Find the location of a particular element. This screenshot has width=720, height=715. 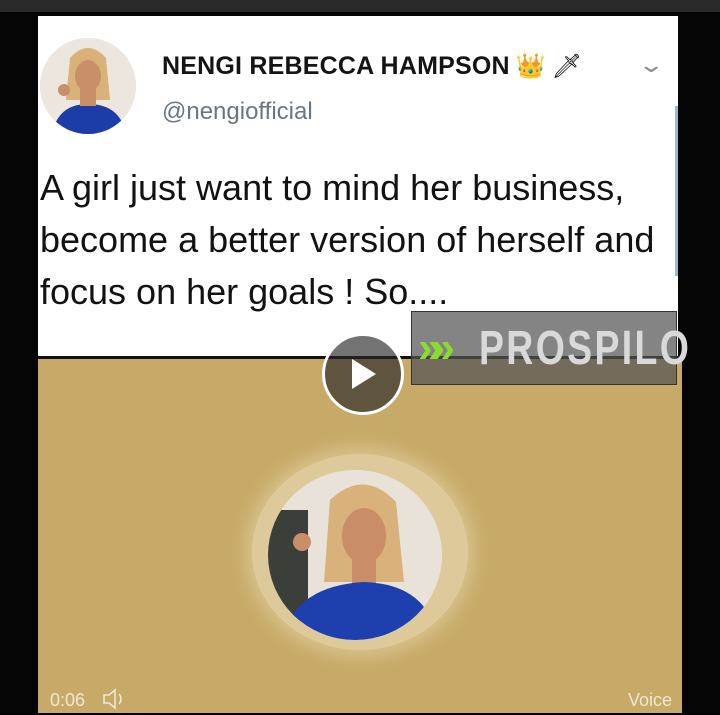

voice-avatar is located at coordinates (355, 555).